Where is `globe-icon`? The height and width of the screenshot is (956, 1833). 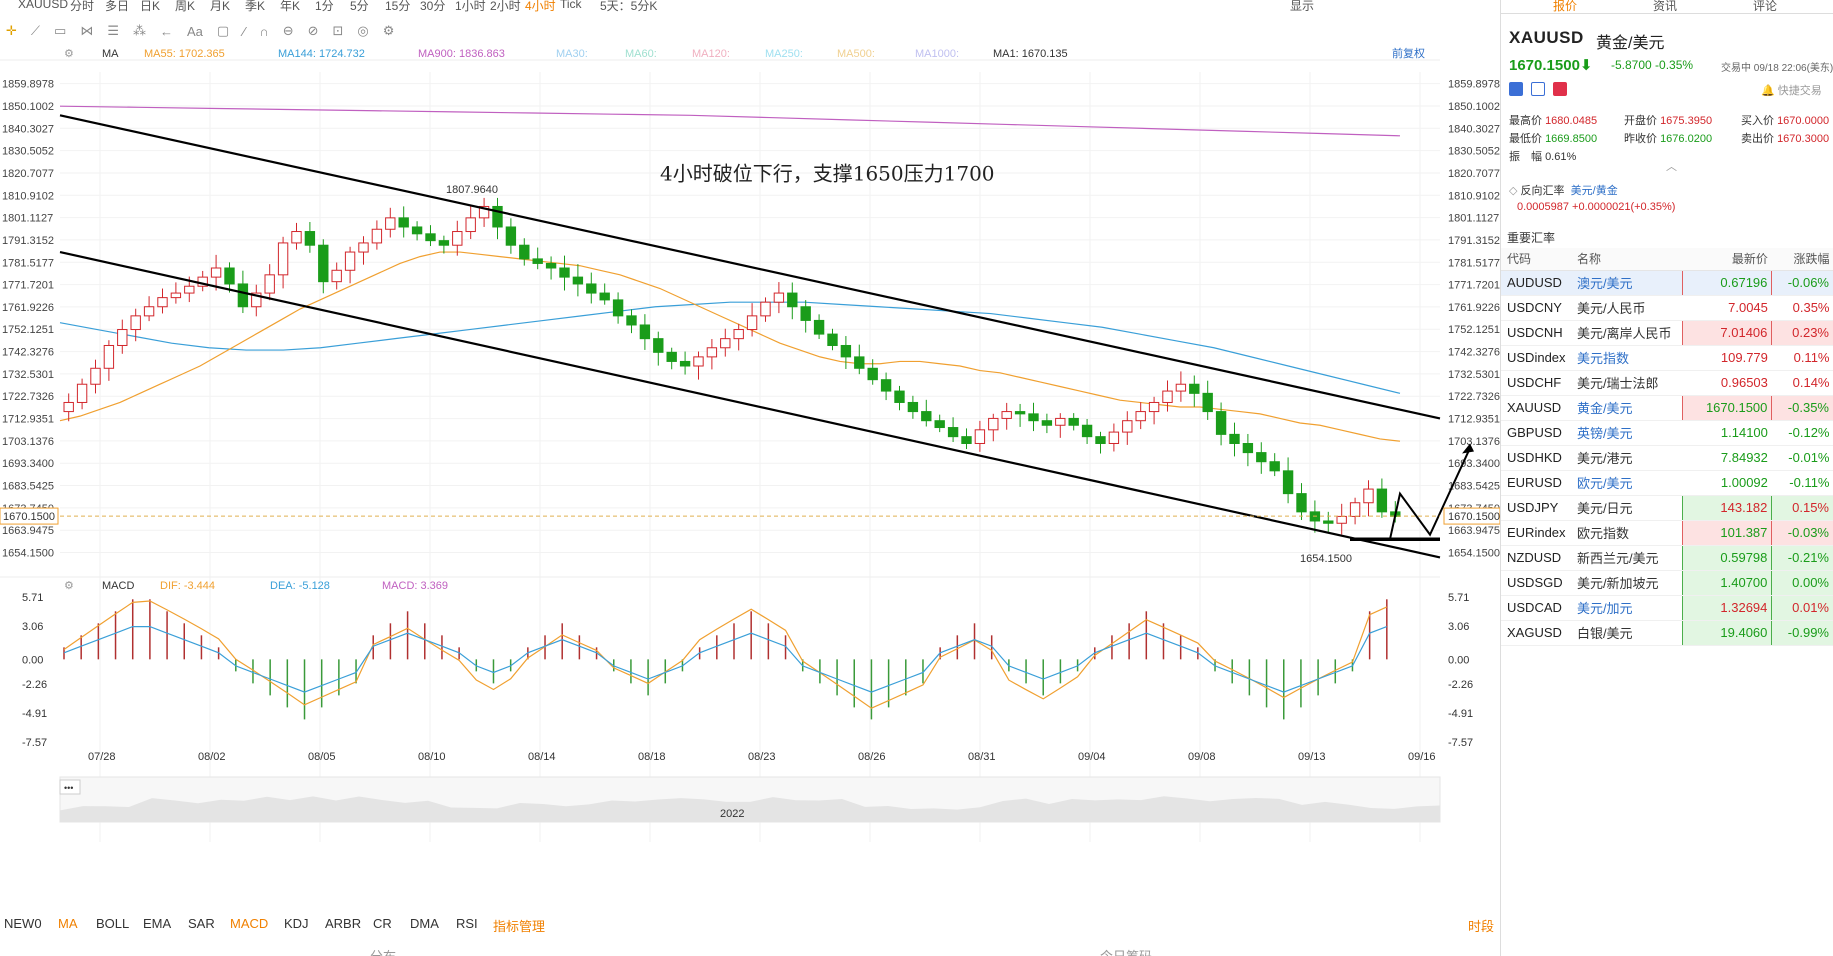 globe-icon is located at coordinates (1516, 89).